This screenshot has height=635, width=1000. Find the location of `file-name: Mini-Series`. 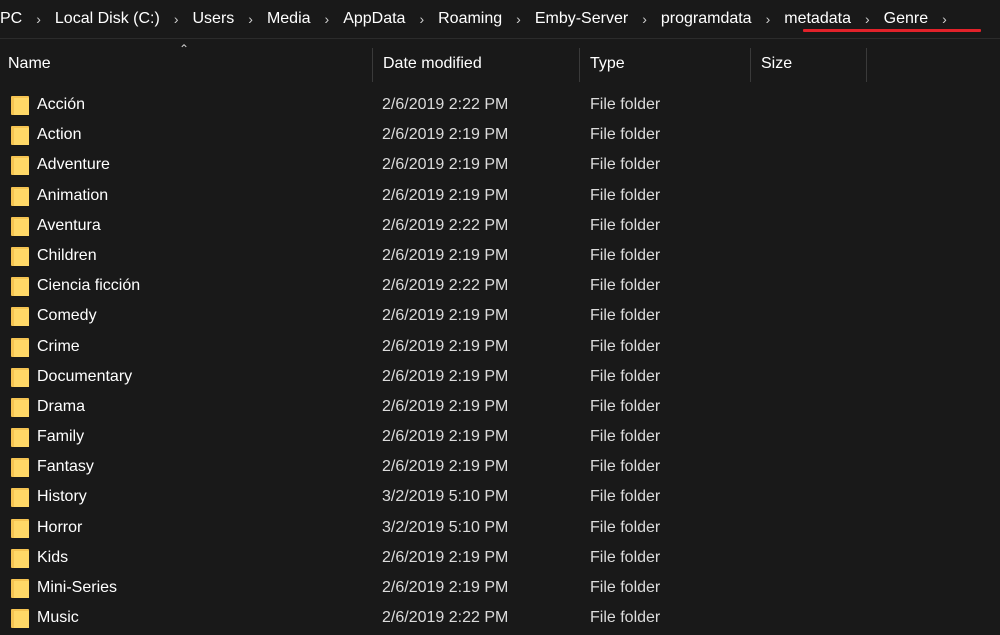

file-name: Mini-Series is located at coordinates (77, 588).